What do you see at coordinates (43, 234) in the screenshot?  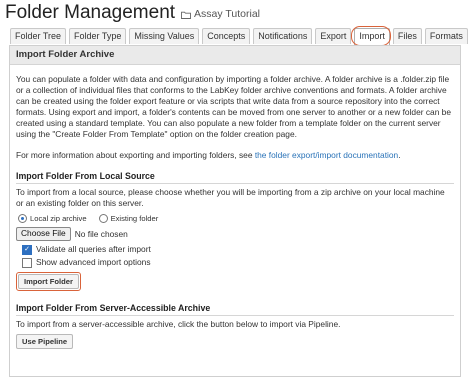 I see `choose-file-button: Choose File` at bounding box center [43, 234].